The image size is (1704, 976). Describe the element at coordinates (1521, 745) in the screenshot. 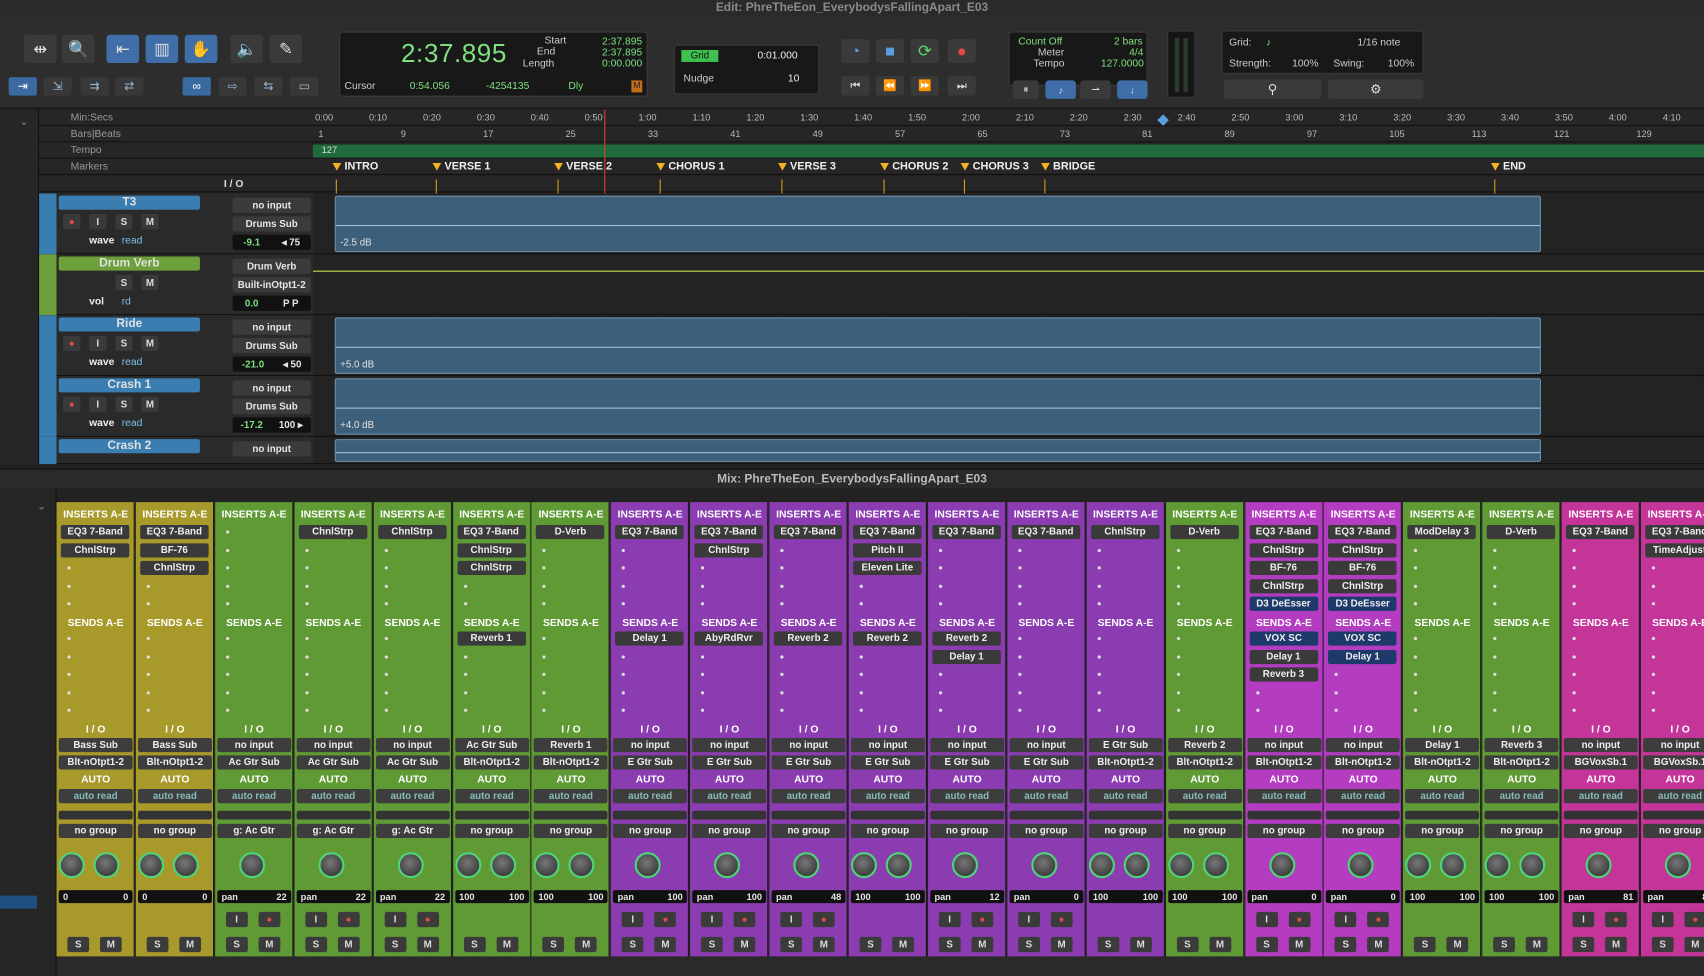

I see `input-selector: Reverb 3` at that location.